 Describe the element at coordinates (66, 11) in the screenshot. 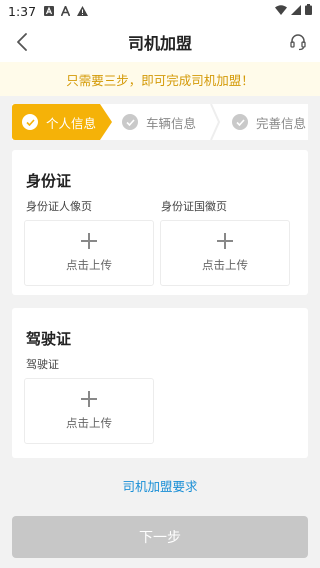

I see `a-icon` at that location.